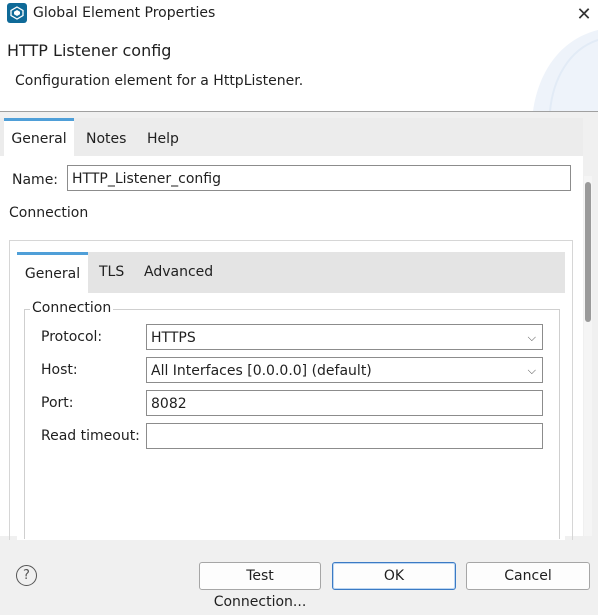 Image resolution: width=598 pixels, height=615 pixels. I want to click on title-bar: Global Element Properties ✕, so click(299, 15).